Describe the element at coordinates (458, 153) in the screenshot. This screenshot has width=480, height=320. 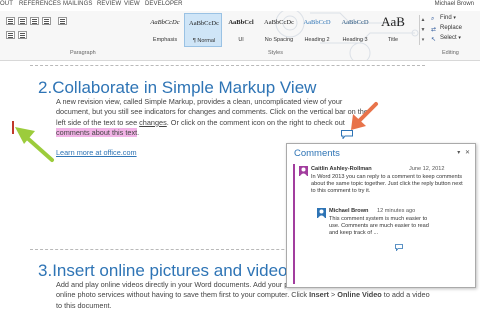
I see `pane-options-icon: ▾` at that location.